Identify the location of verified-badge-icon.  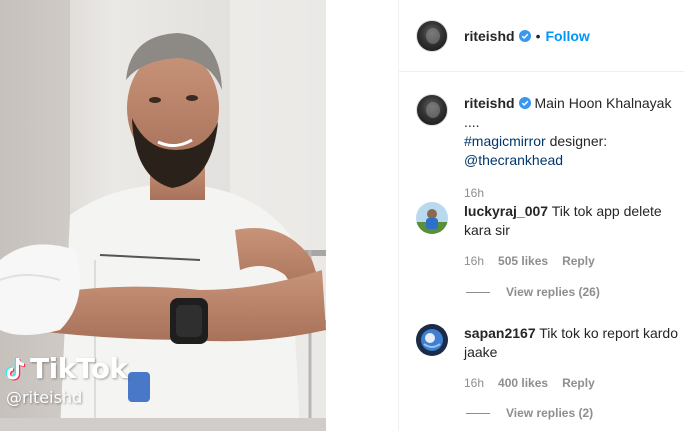
(524, 35).